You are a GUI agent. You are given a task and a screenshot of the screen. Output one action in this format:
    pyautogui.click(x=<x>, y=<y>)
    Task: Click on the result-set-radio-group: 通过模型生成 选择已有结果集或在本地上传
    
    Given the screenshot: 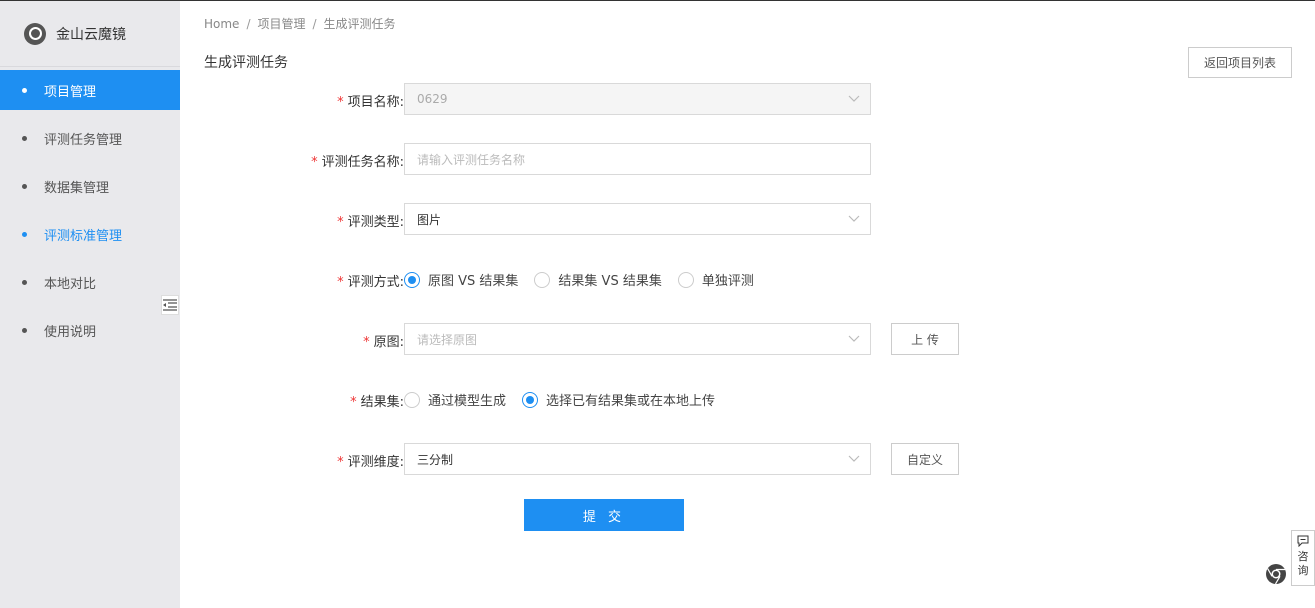 What is the action you would take?
    pyautogui.click(x=567, y=399)
    